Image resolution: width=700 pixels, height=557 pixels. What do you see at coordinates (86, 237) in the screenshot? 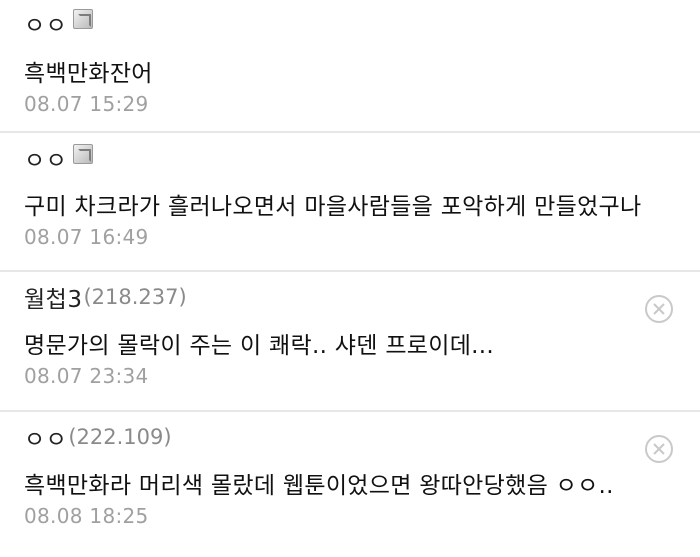
I see `comment-date: 08.07 16:49` at bounding box center [86, 237].